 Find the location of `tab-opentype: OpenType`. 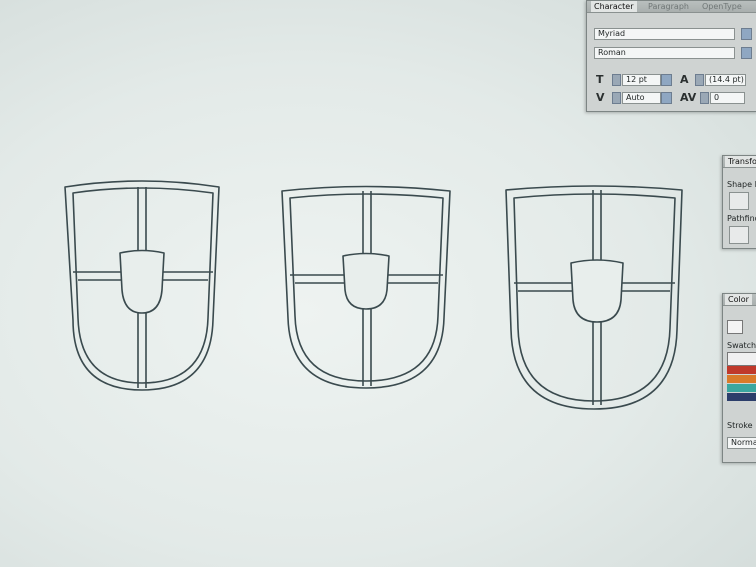

tab-opentype: OpenType is located at coordinates (722, 6).